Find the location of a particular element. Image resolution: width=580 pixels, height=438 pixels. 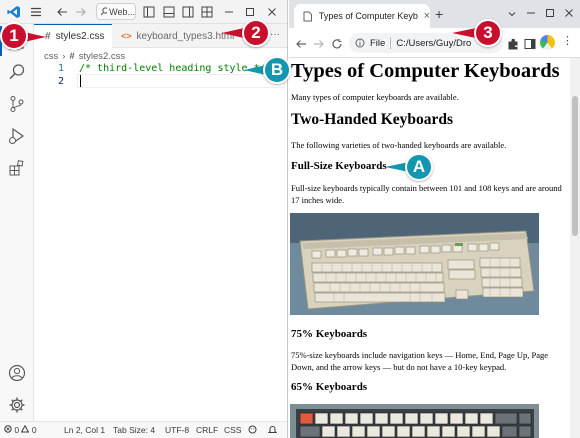

feedback-icon is located at coordinates (252, 430).